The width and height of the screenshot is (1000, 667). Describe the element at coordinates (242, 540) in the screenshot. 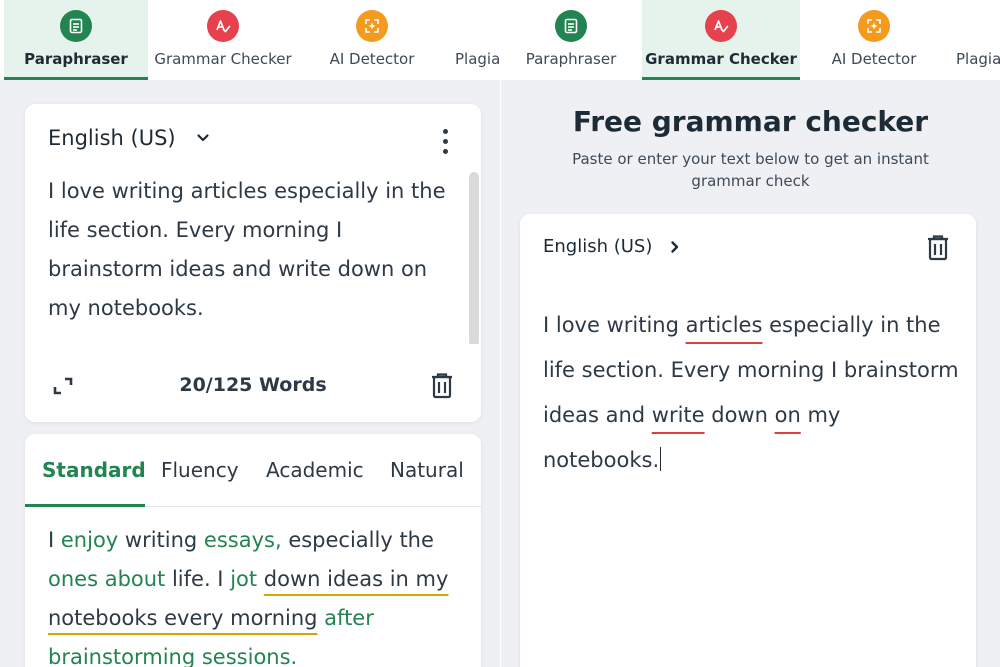

I see `changed-word: essays,` at that location.